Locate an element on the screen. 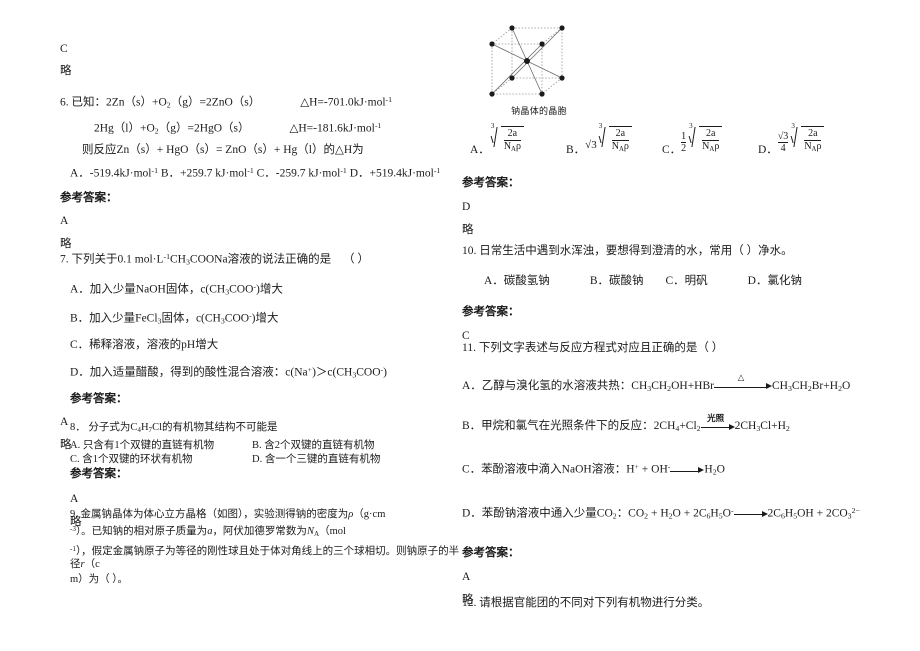 This screenshot has height=651, width=920. q11-option-d-text: D．苯酚钠溶液中通入少量CO is located at coordinates (537, 513).